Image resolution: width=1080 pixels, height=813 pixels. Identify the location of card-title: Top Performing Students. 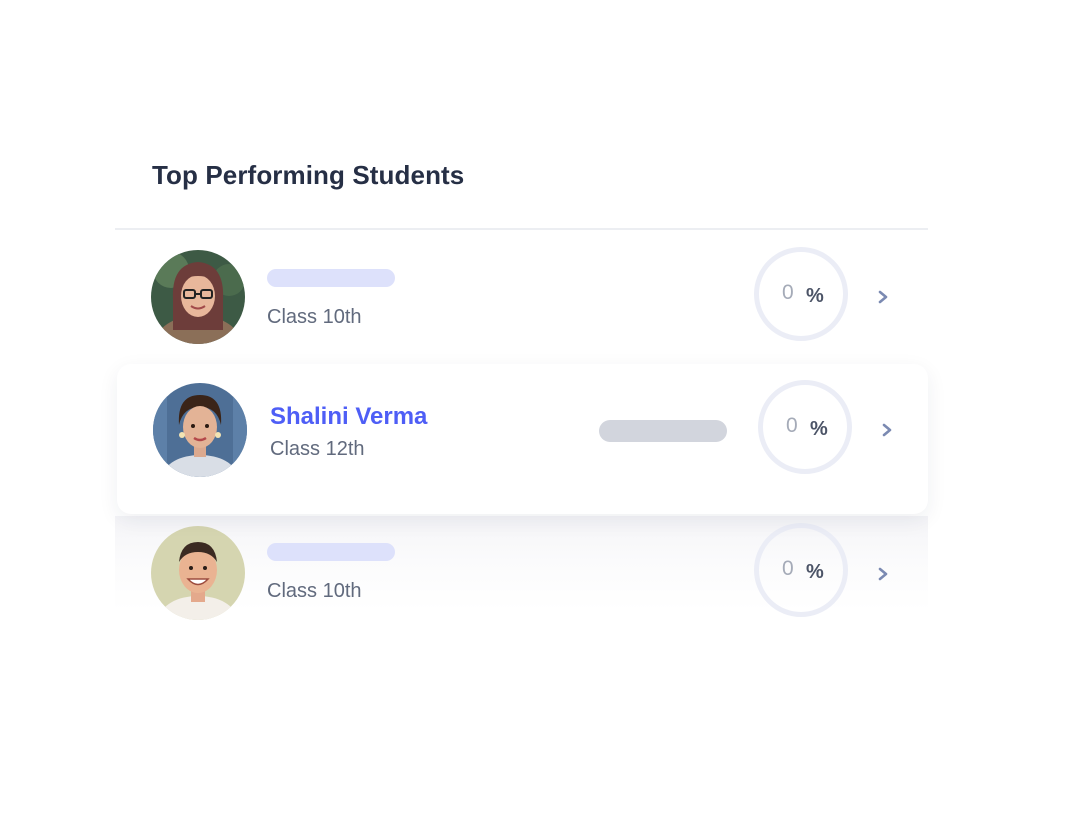
(308, 175).